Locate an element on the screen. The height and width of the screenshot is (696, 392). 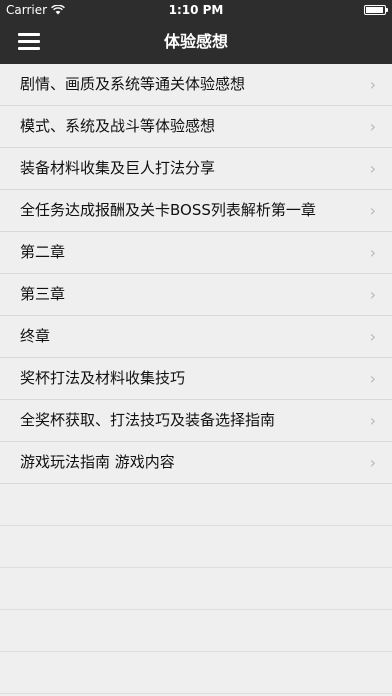
list-item-label: 全奖杯获取、打法技巧及装备选择指南 is located at coordinates (148, 420).